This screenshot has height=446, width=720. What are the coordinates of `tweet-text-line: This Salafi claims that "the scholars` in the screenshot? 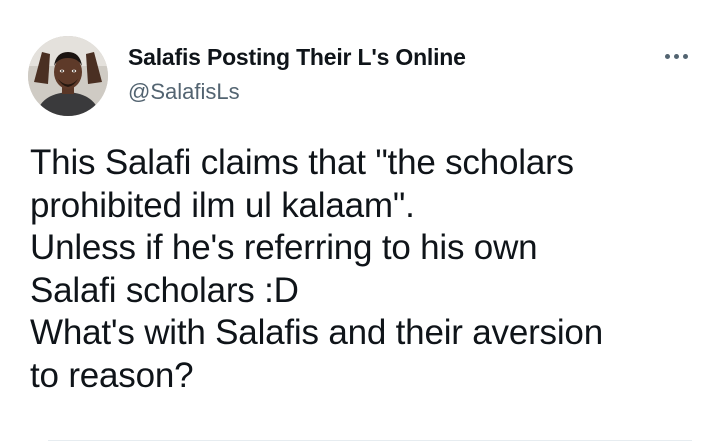 It's located at (302, 162).